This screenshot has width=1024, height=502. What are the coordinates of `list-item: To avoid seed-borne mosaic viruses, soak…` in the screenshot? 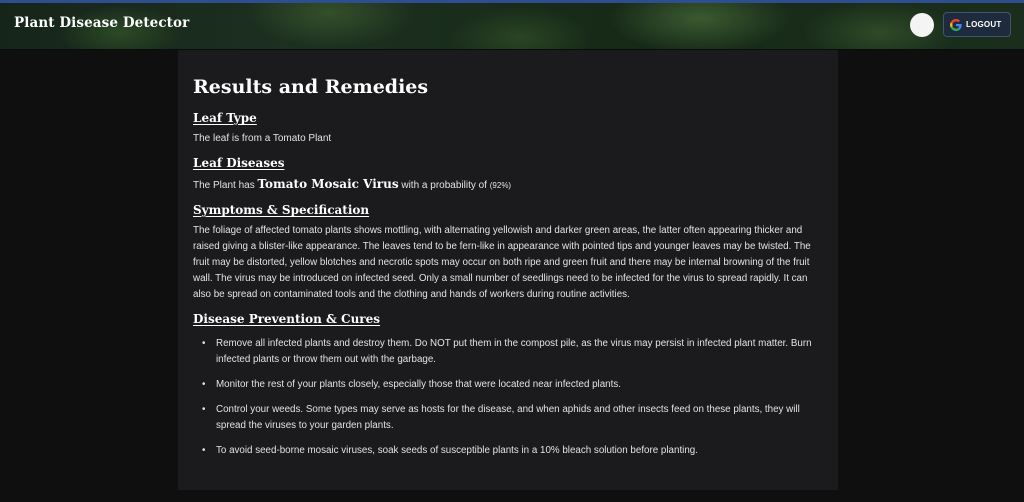 It's located at (508, 451).